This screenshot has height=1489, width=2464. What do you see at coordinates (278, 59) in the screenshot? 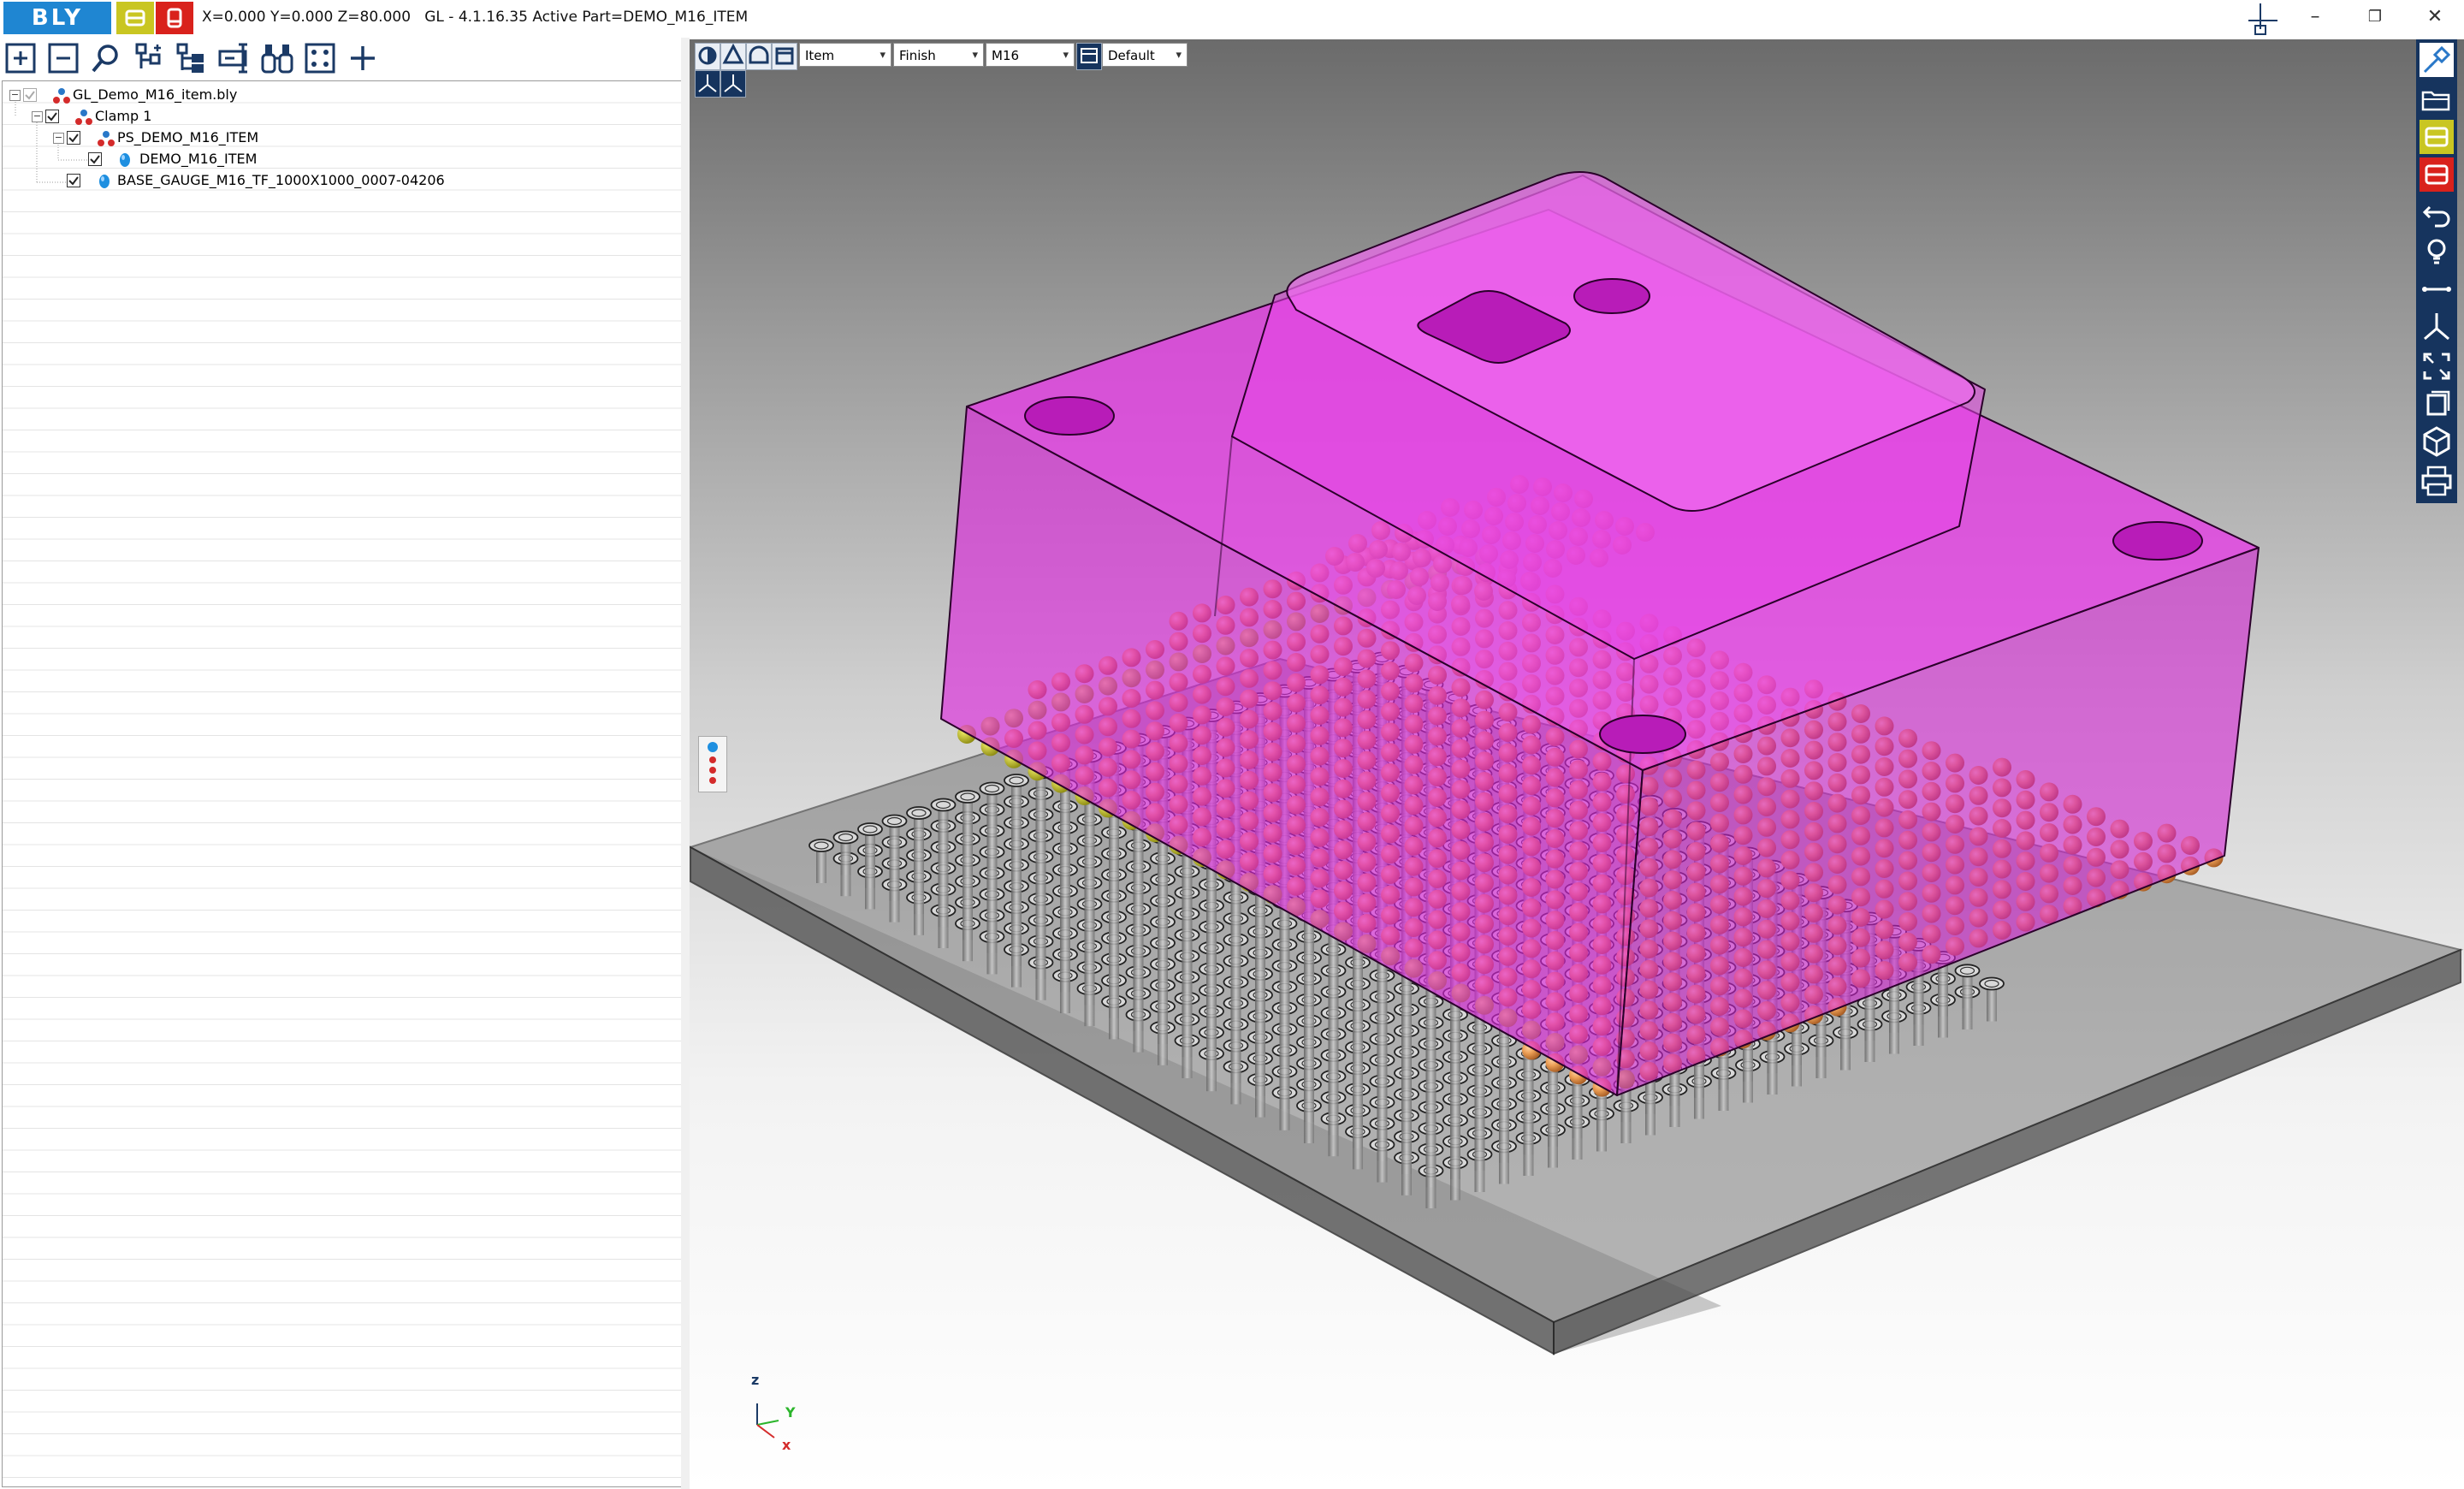
I see `binoculars-icon` at bounding box center [278, 59].